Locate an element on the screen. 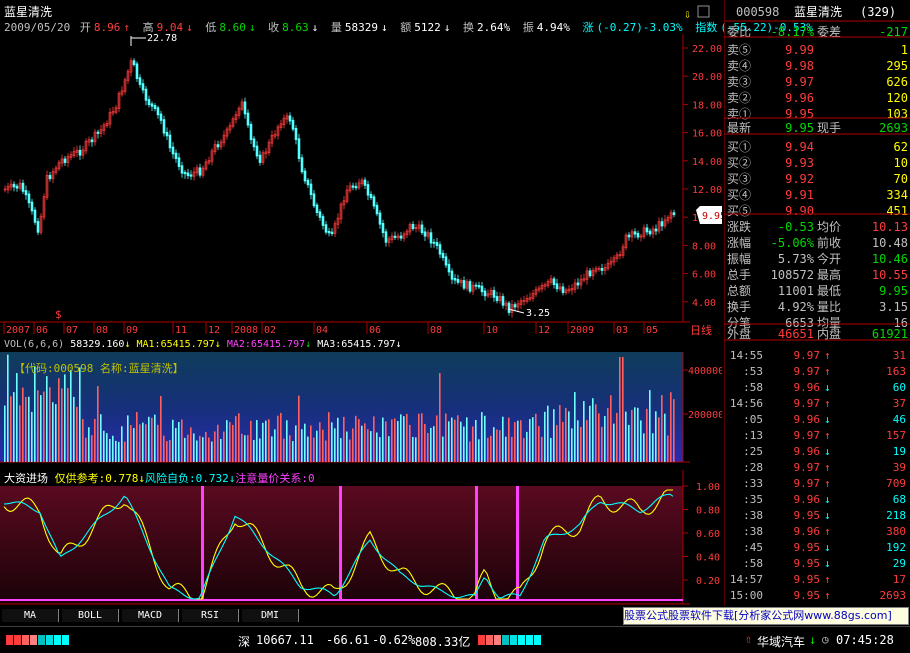 The image size is (910, 653). price-ytick: 14.00 is located at coordinates (707, 162).